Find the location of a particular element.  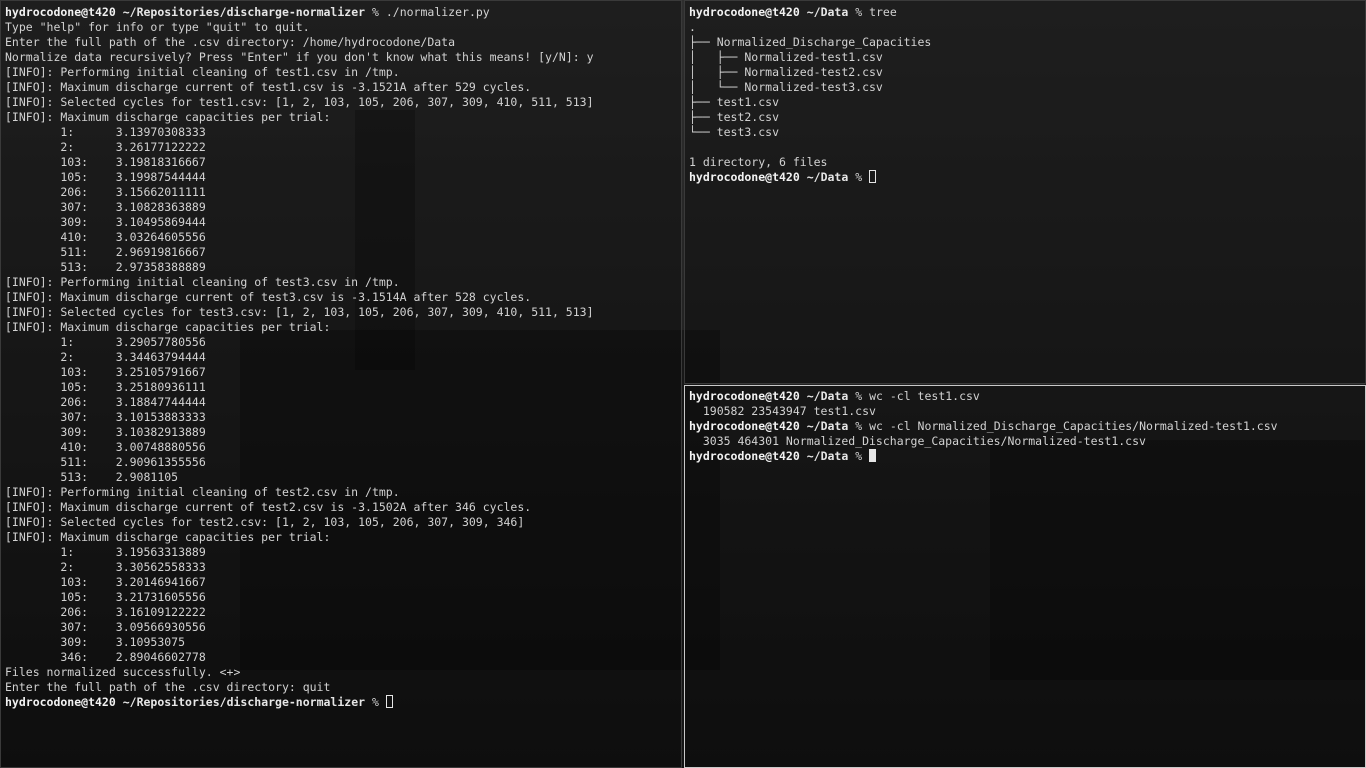

output-line: 307: 3.09566930556 is located at coordinates (105, 627).